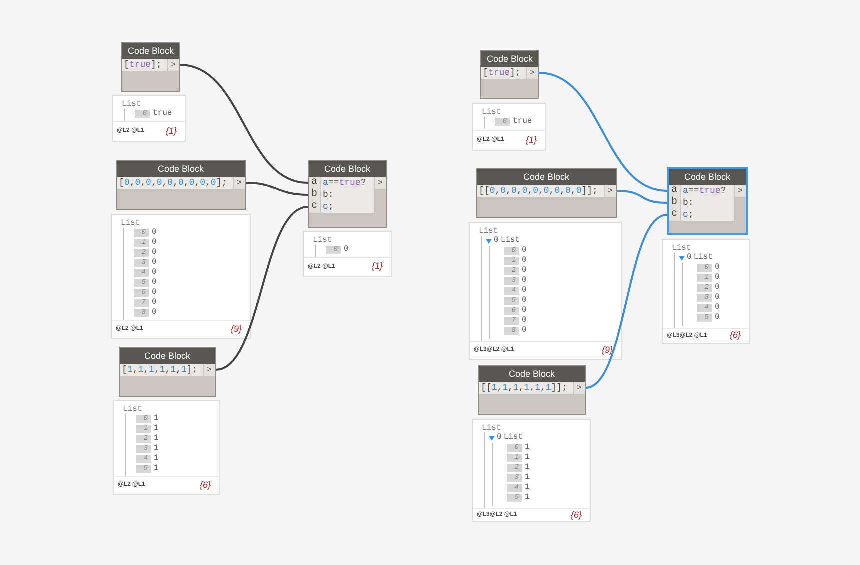 This screenshot has height=565, width=860. Describe the element at coordinates (608, 350) in the screenshot. I see `item-count: {9}` at that location.